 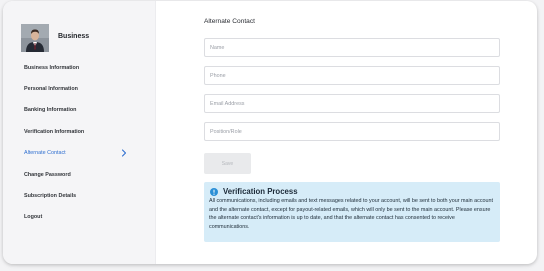 I want to click on save-button: Save, so click(x=227, y=163).